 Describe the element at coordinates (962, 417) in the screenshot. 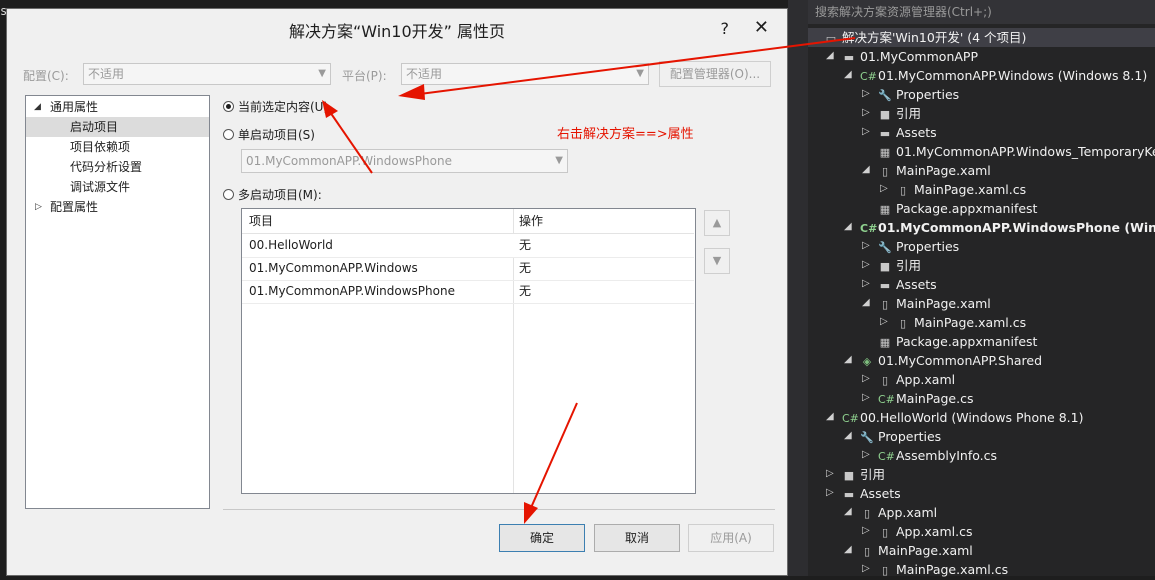

I see `solution-tree-item: C#00.HelloWorld (Windows Phone 8.1)` at that location.